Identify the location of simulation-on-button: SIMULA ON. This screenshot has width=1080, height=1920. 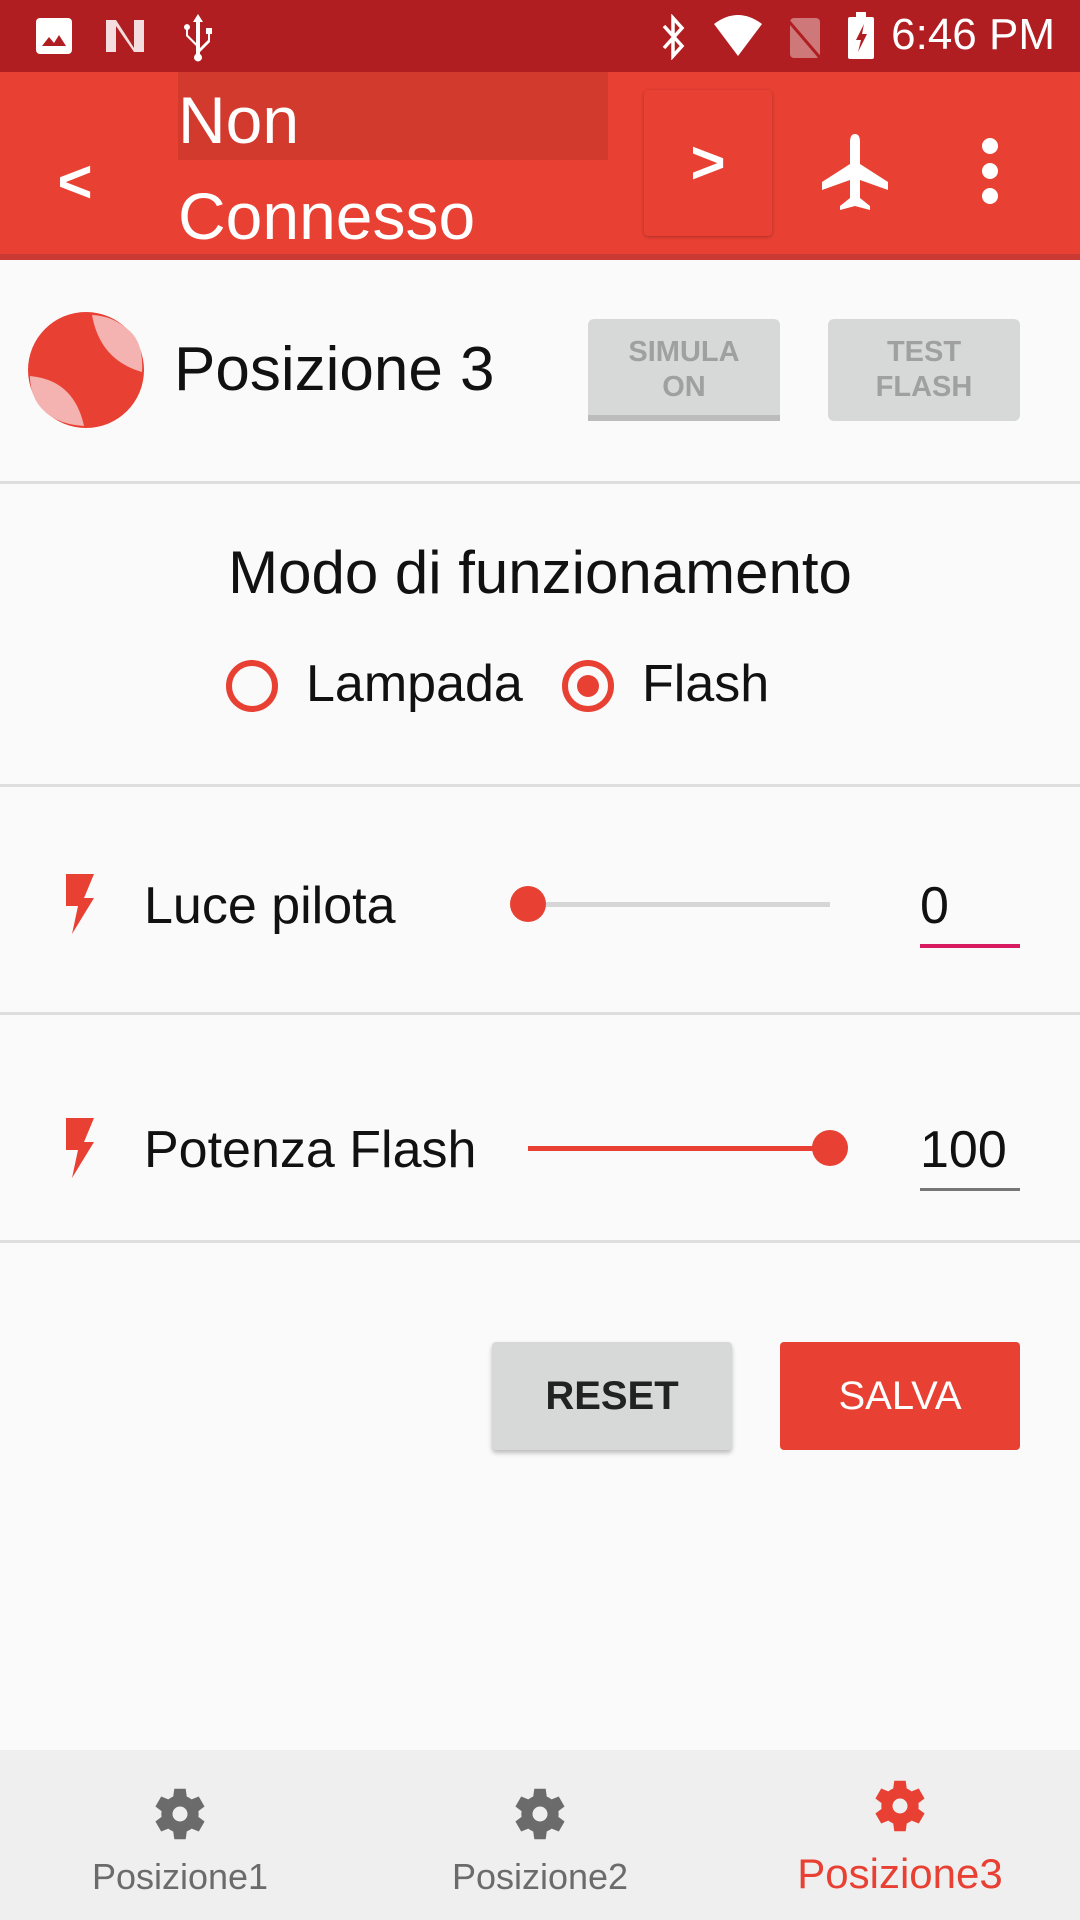
(684, 370).